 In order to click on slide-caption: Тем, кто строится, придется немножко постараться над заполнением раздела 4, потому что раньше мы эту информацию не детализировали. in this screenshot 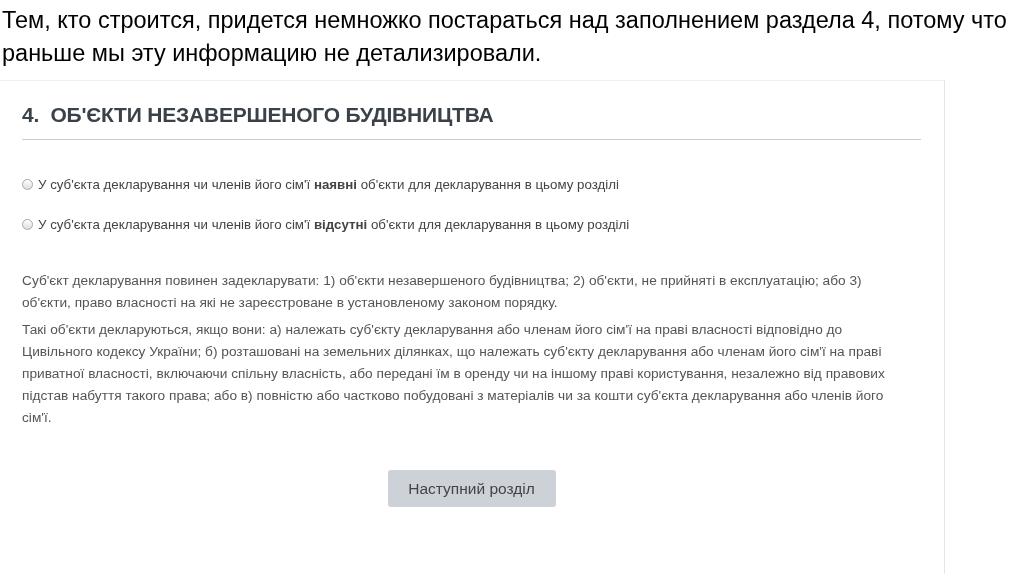, I will do `click(505, 37)`.